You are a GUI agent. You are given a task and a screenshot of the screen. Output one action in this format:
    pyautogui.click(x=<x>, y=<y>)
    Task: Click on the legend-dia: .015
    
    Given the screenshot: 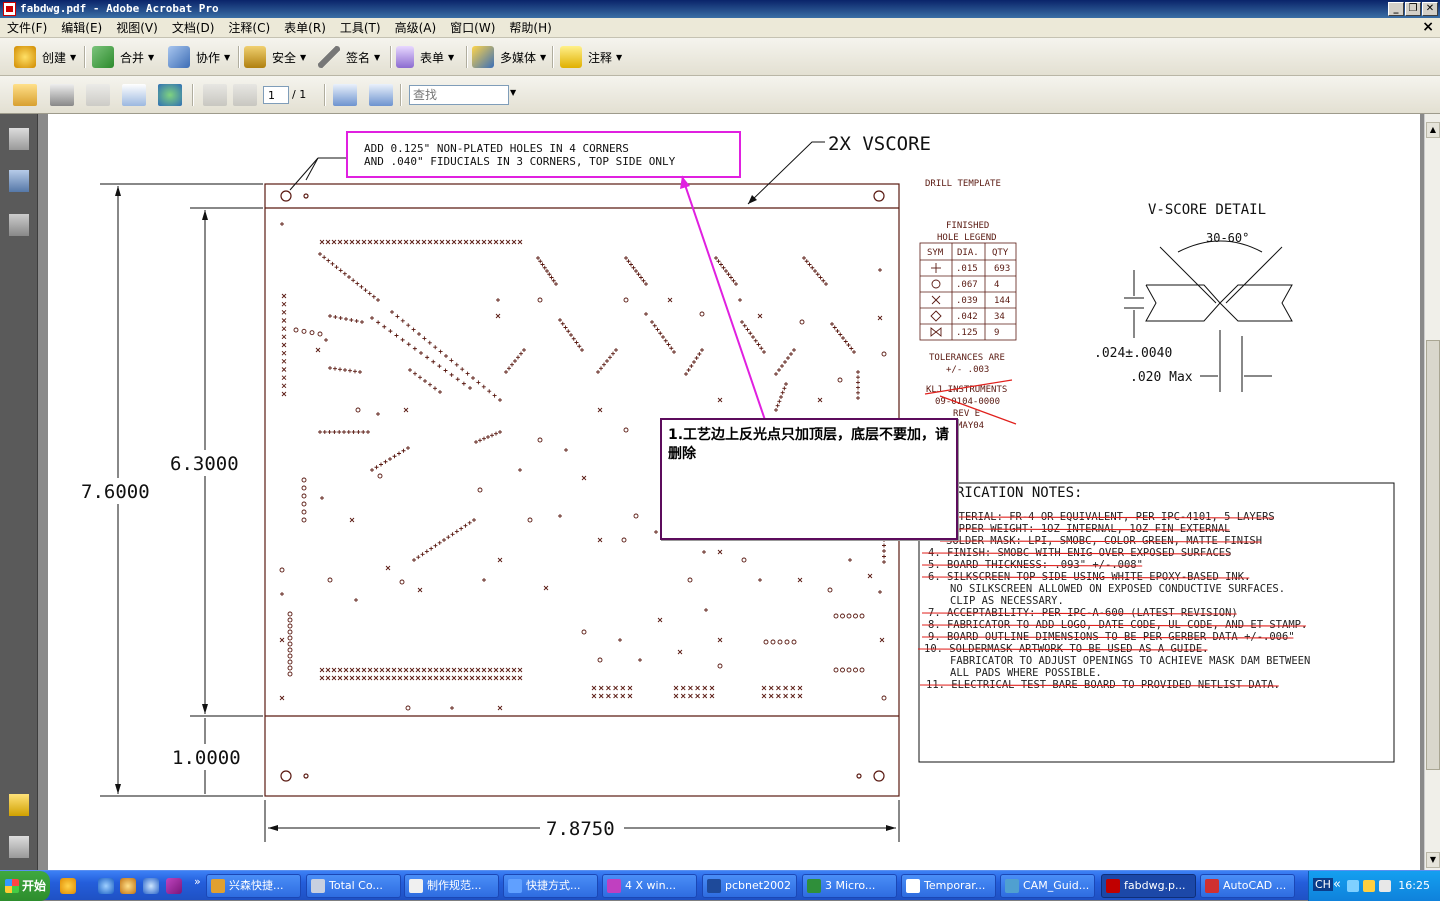 What is the action you would take?
    pyautogui.click(x=967, y=269)
    